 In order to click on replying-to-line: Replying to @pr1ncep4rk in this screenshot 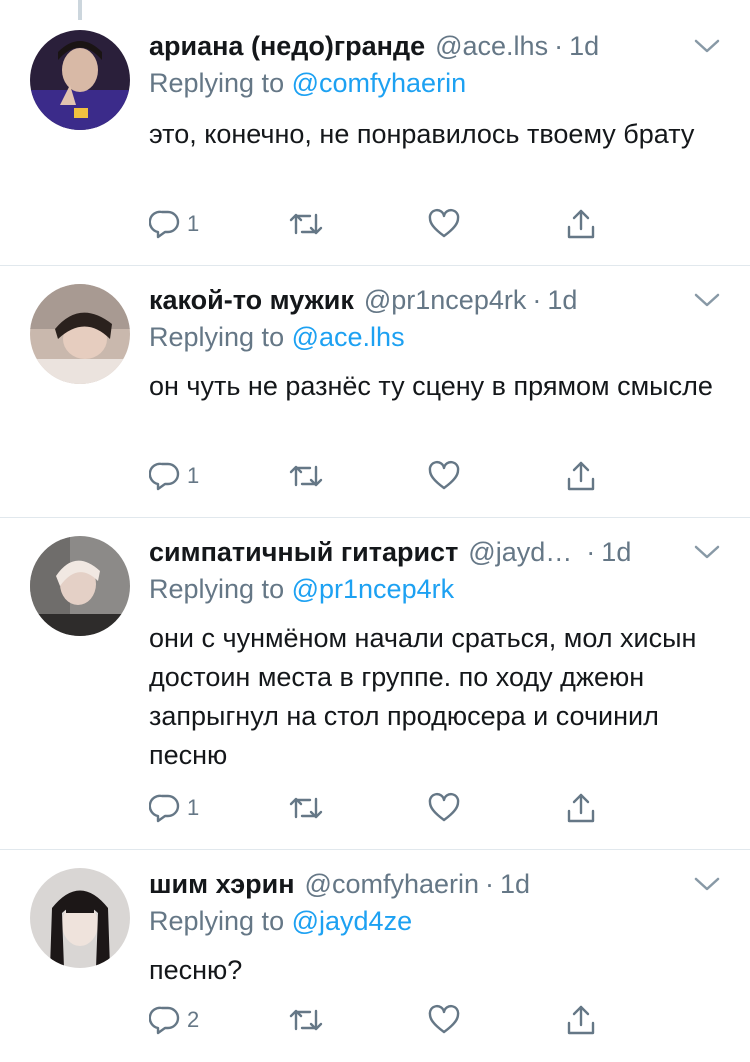, I will do `click(301, 589)`.